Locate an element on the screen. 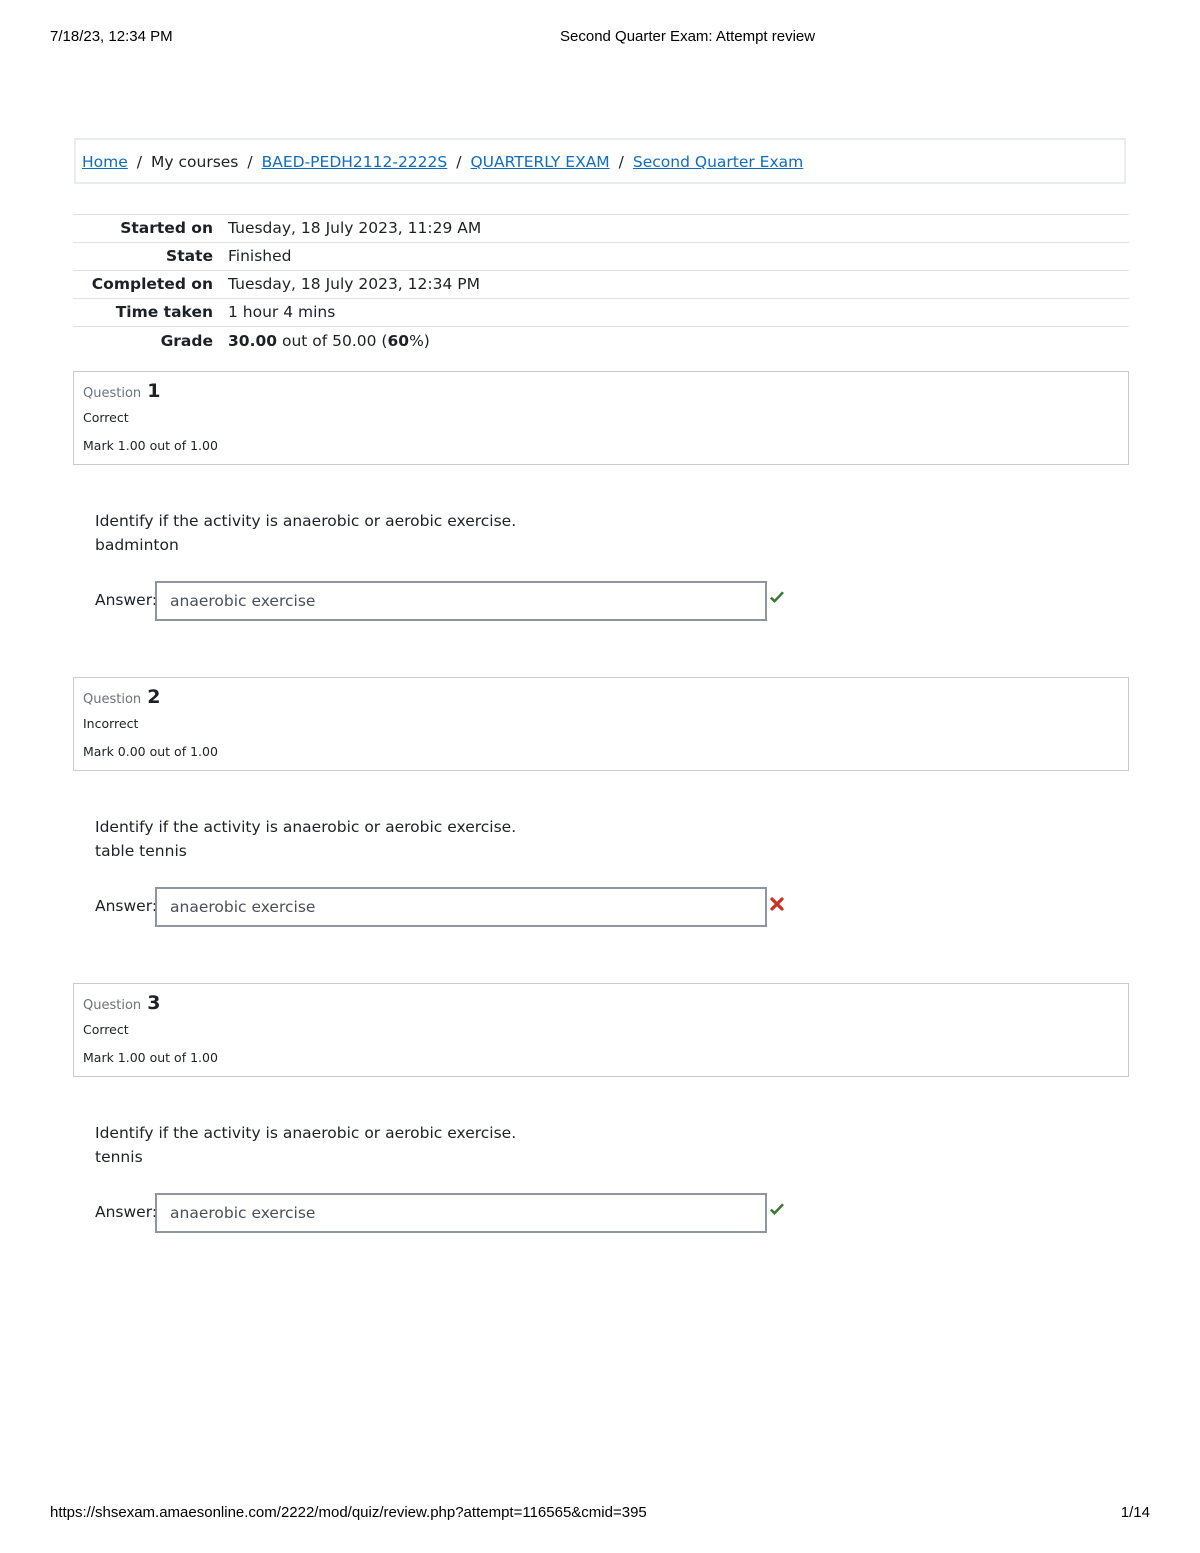 The height and width of the screenshot is (1553, 1200). breadcrumb-course-link: BAED-PEDH2112-2222S is located at coordinates (355, 162).